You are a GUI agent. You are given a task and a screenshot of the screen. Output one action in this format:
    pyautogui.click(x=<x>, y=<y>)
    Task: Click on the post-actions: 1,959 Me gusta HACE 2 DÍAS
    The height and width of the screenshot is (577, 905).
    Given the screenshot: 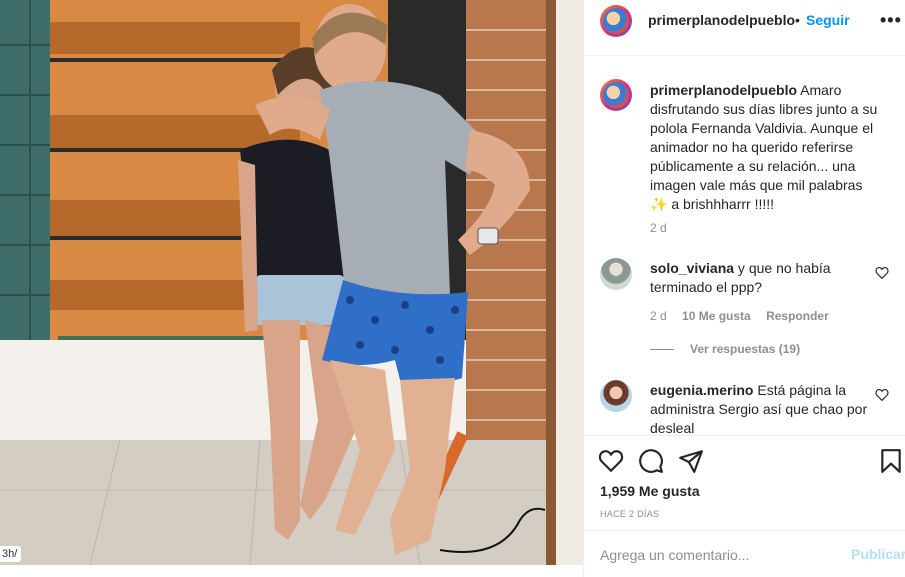 What is the action you would take?
    pyautogui.click(x=744, y=482)
    